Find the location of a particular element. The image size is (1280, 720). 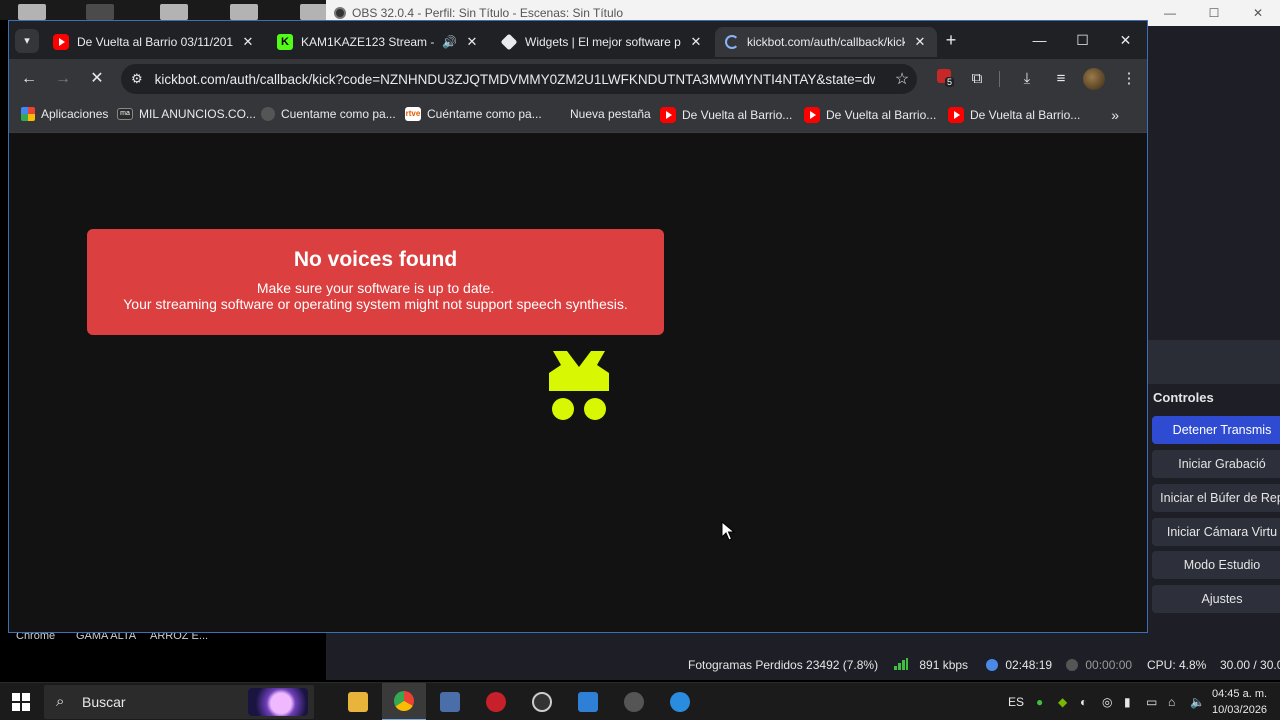

extension-icon: 5 is located at coordinates (947, 77).